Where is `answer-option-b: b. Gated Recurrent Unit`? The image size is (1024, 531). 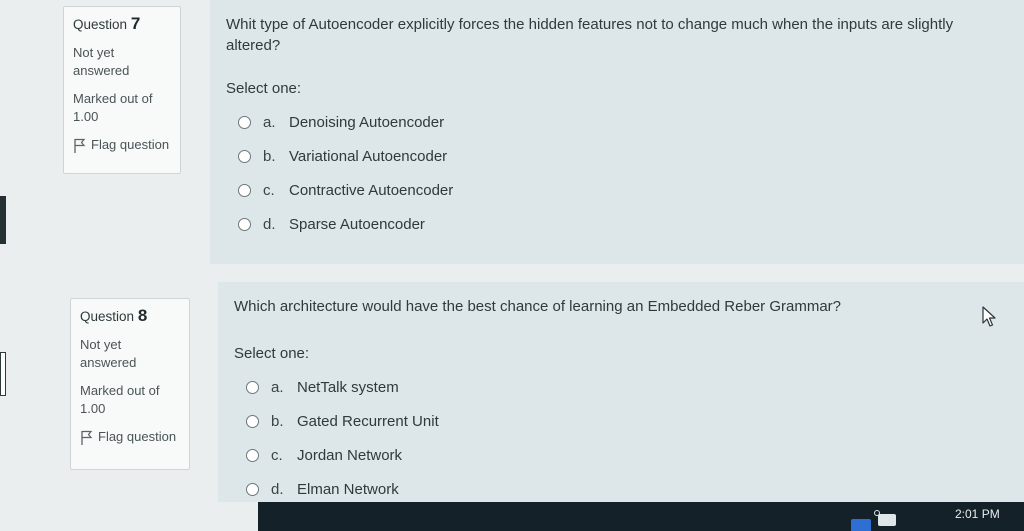 answer-option-b: b. Gated Recurrent Unit is located at coordinates (621, 421).